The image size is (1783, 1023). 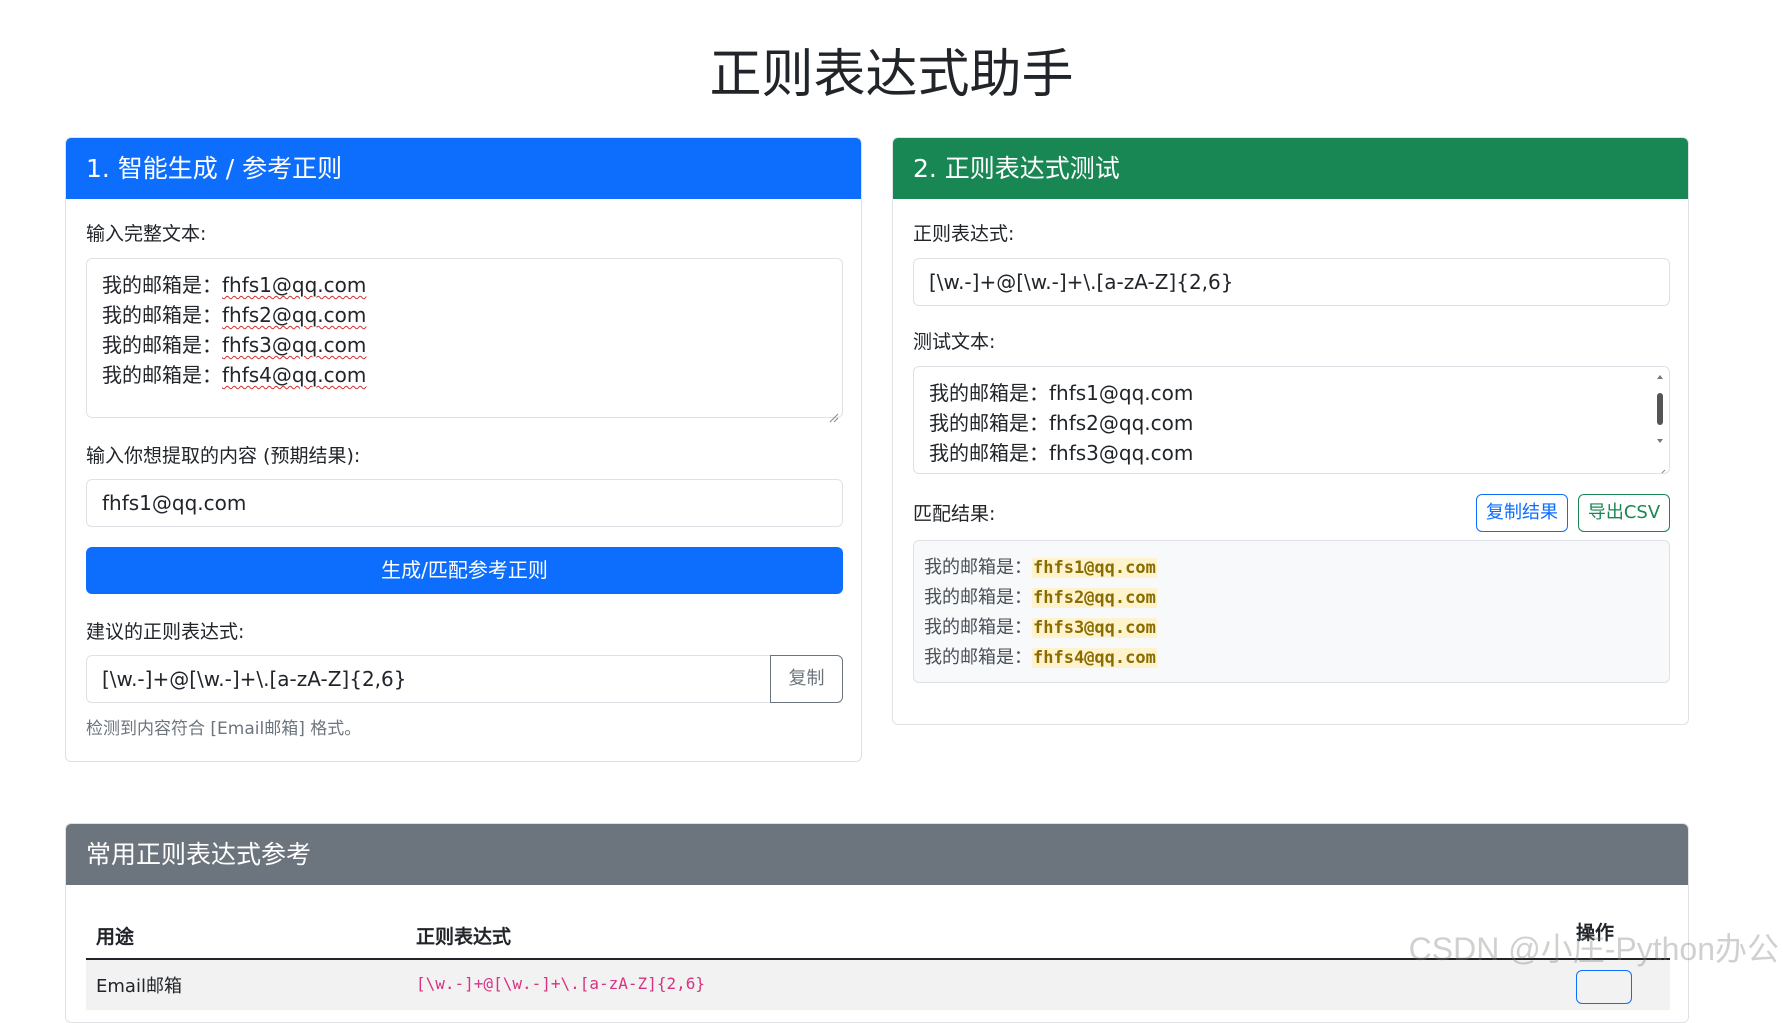 What do you see at coordinates (223, 456) in the screenshot?
I see `expected-label: 输入你想提取的内容 (预期结果):` at bounding box center [223, 456].